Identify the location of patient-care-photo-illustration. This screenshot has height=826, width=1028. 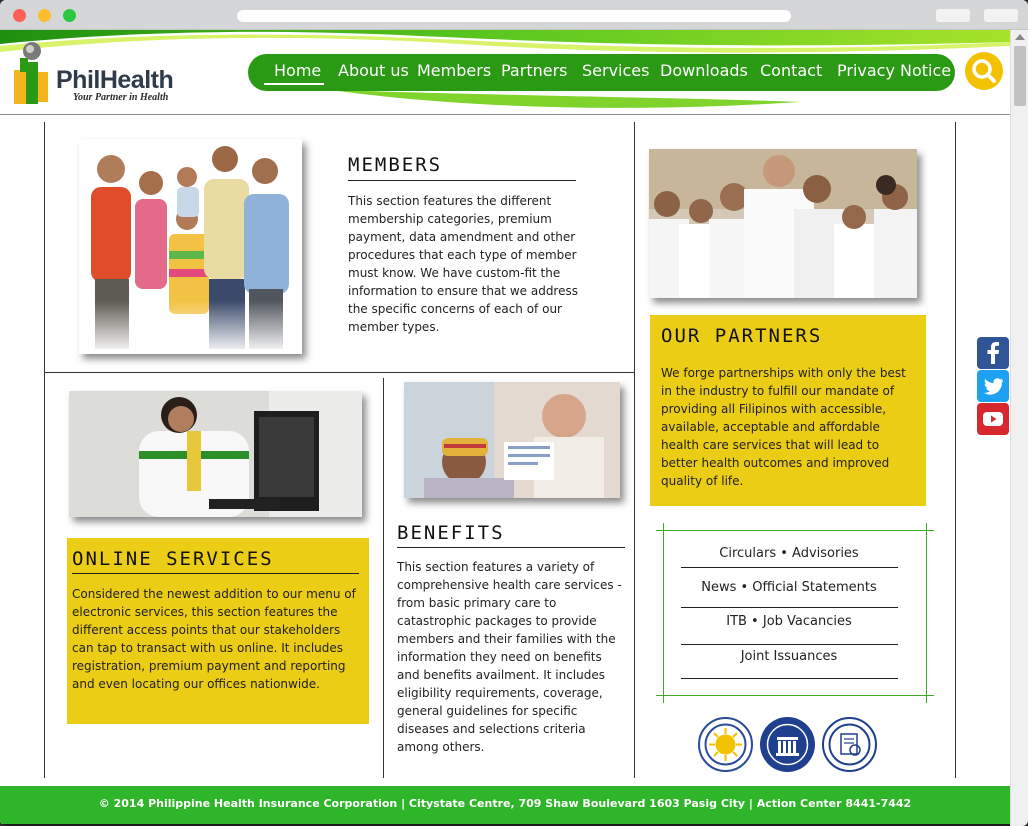
(512, 440).